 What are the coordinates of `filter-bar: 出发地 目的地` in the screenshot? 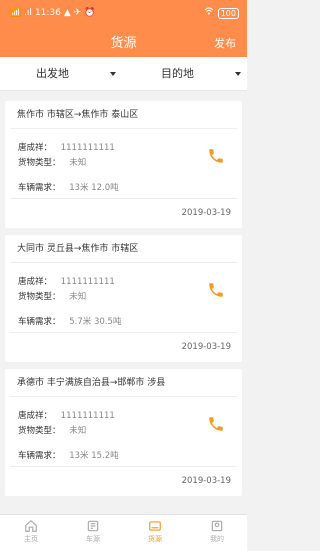 It's located at (123, 74).